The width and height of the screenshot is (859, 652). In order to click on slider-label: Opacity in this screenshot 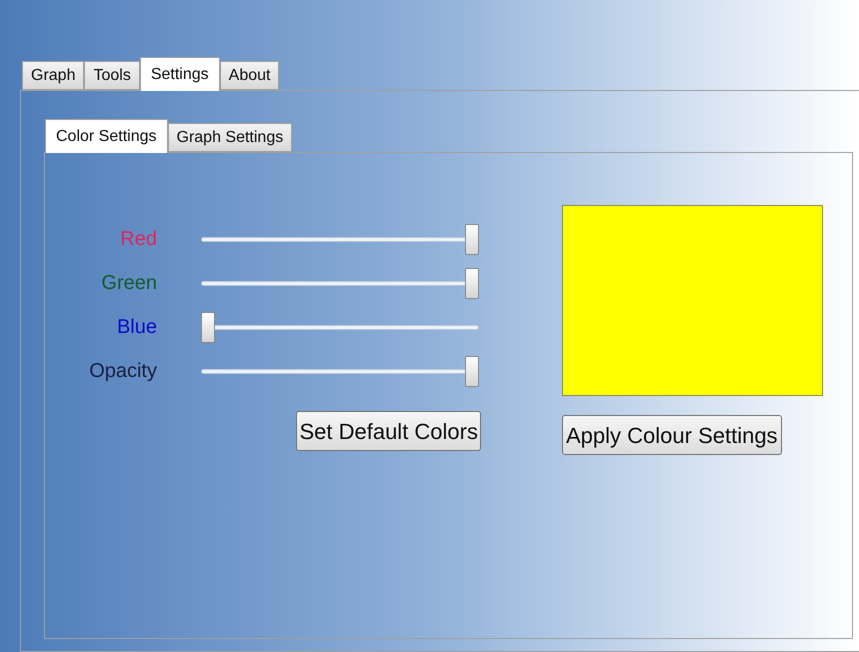, I will do `click(122, 371)`.